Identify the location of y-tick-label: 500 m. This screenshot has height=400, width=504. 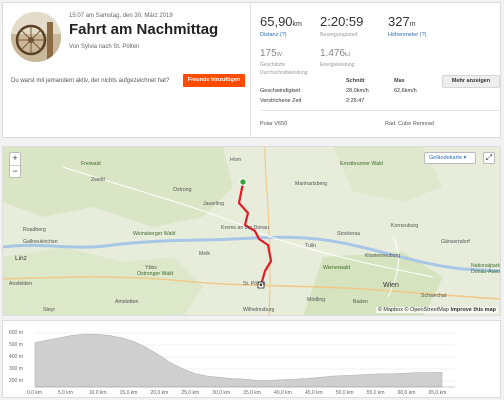
(16, 345).